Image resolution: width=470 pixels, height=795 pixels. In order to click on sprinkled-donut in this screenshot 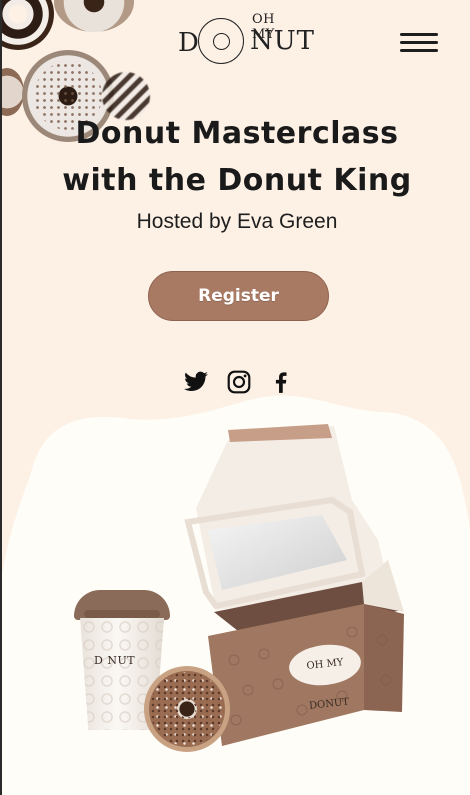, I will do `click(187, 709)`.